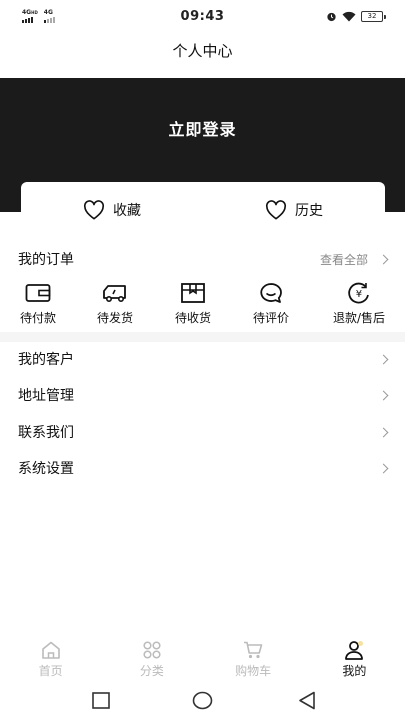 This screenshot has height=720, width=405. Describe the element at coordinates (112, 206) in the screenshot. I see `favorites-button: 收藏` at that location.